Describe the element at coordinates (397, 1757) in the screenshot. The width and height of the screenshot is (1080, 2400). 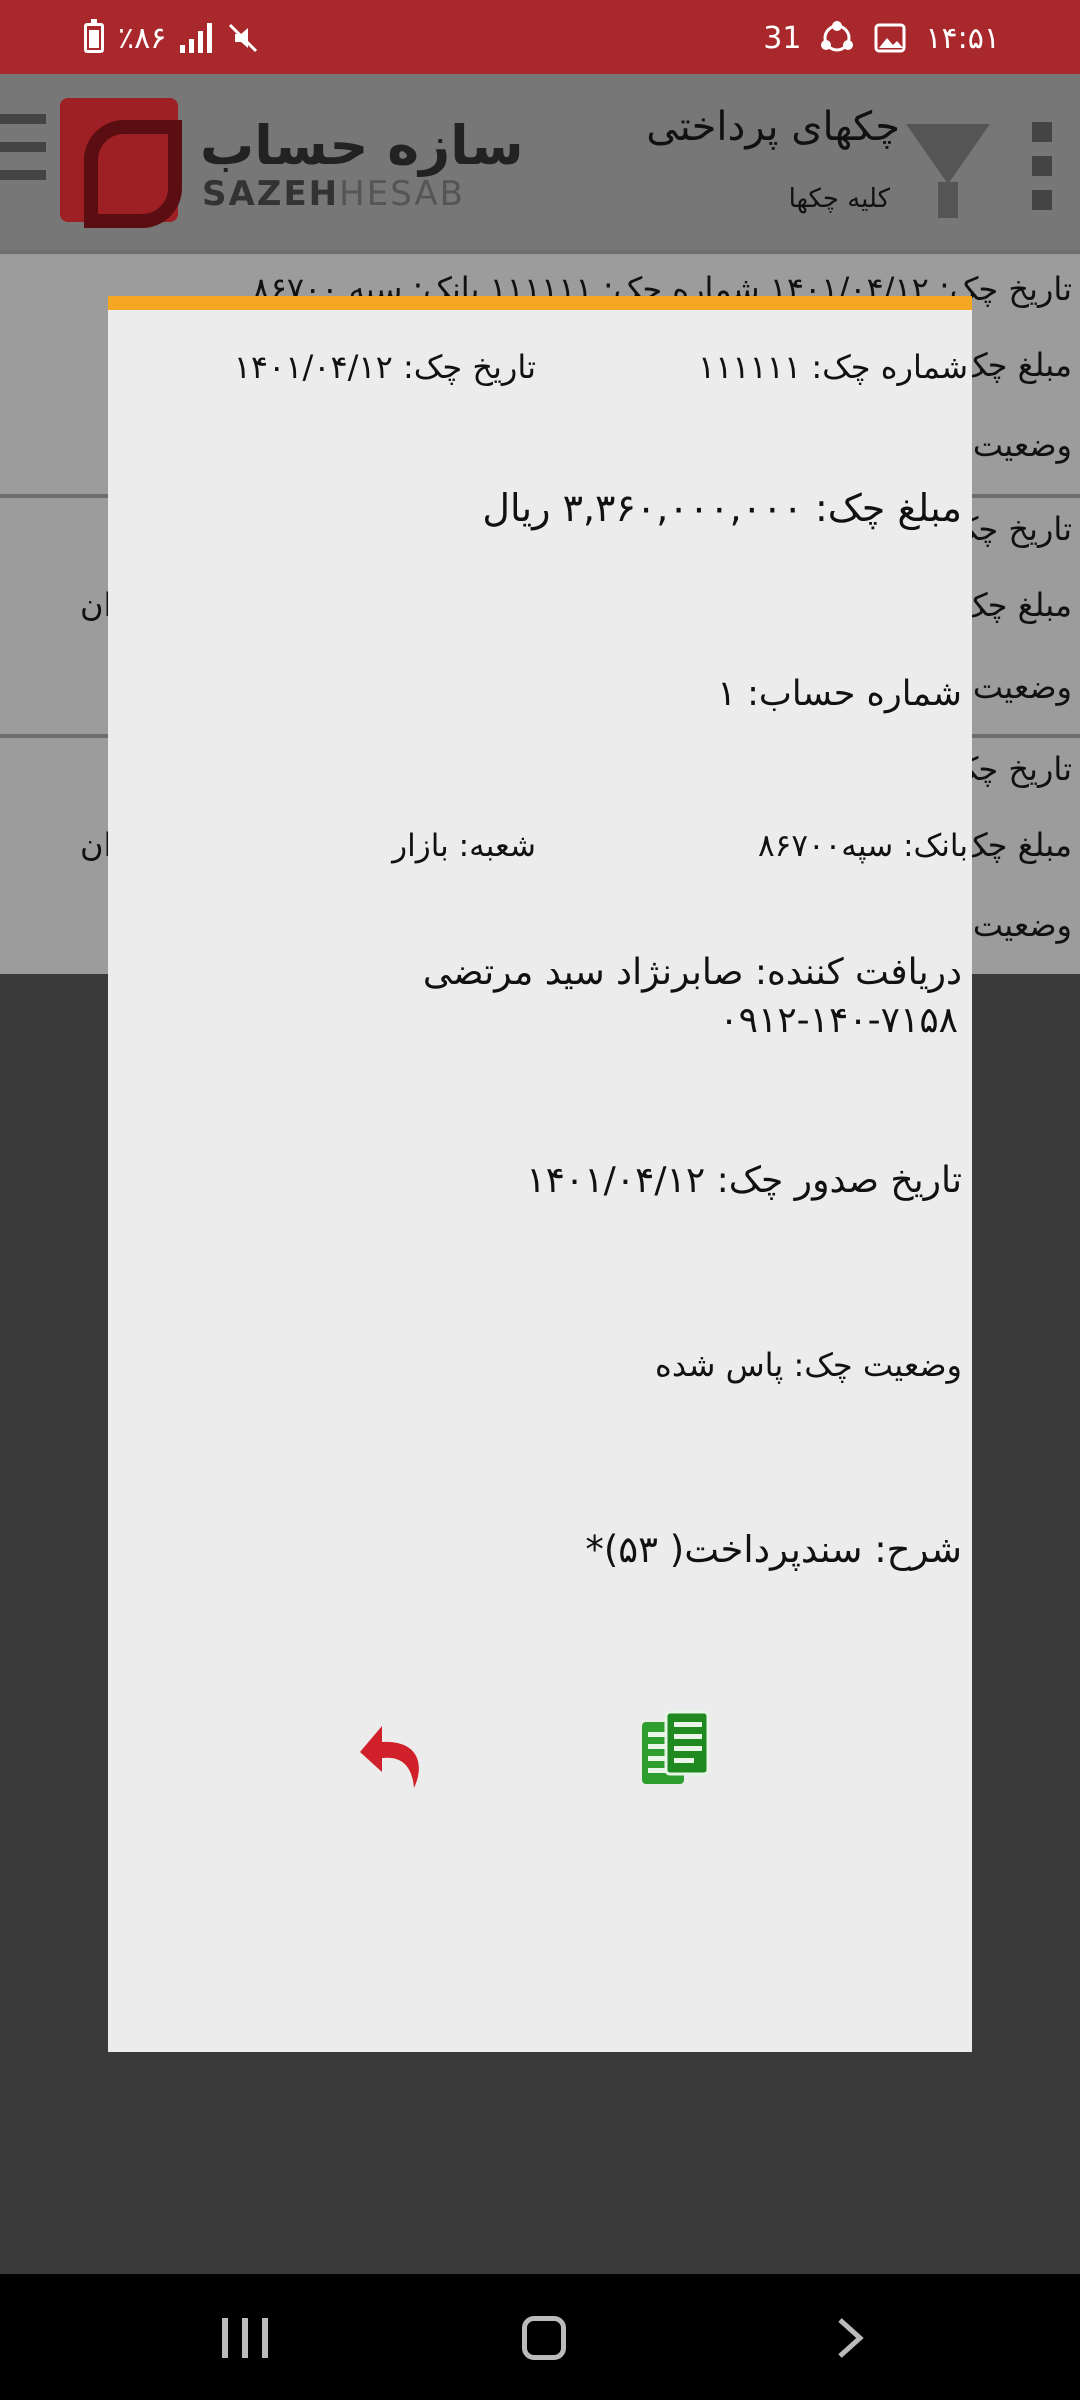
I see `reply-arrow-icon` at that location.